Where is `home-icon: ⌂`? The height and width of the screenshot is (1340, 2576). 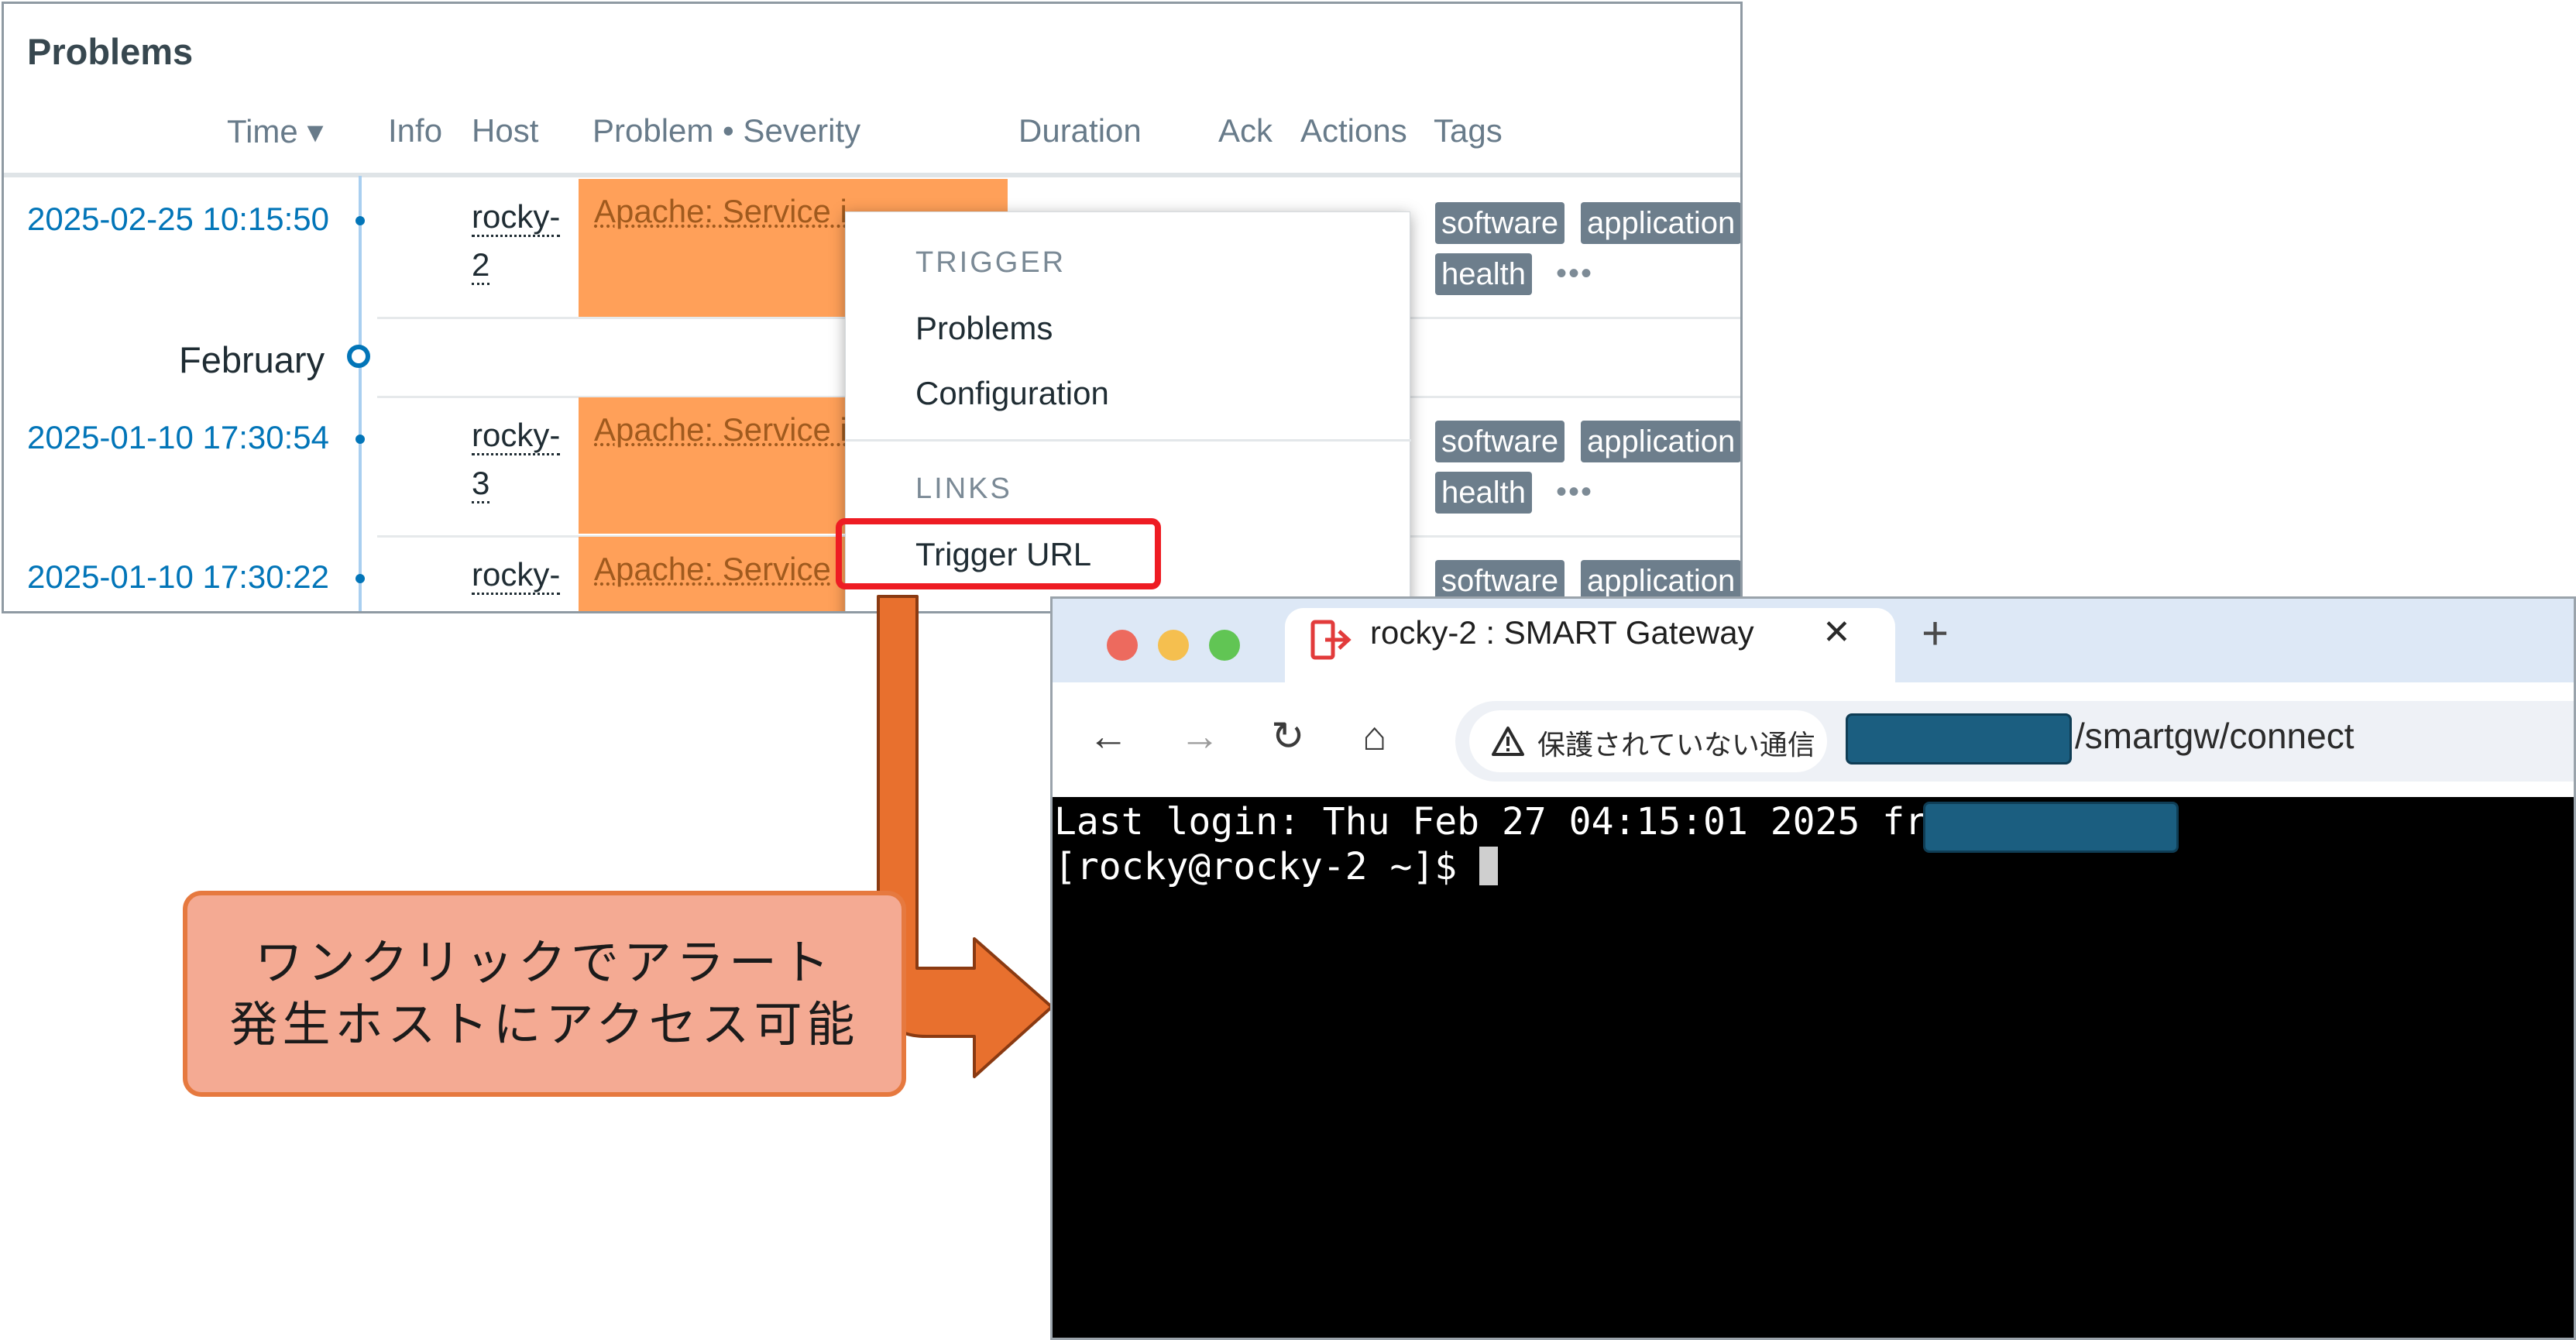 home-icon: ⌂ is located at coordinates (1374, 736).